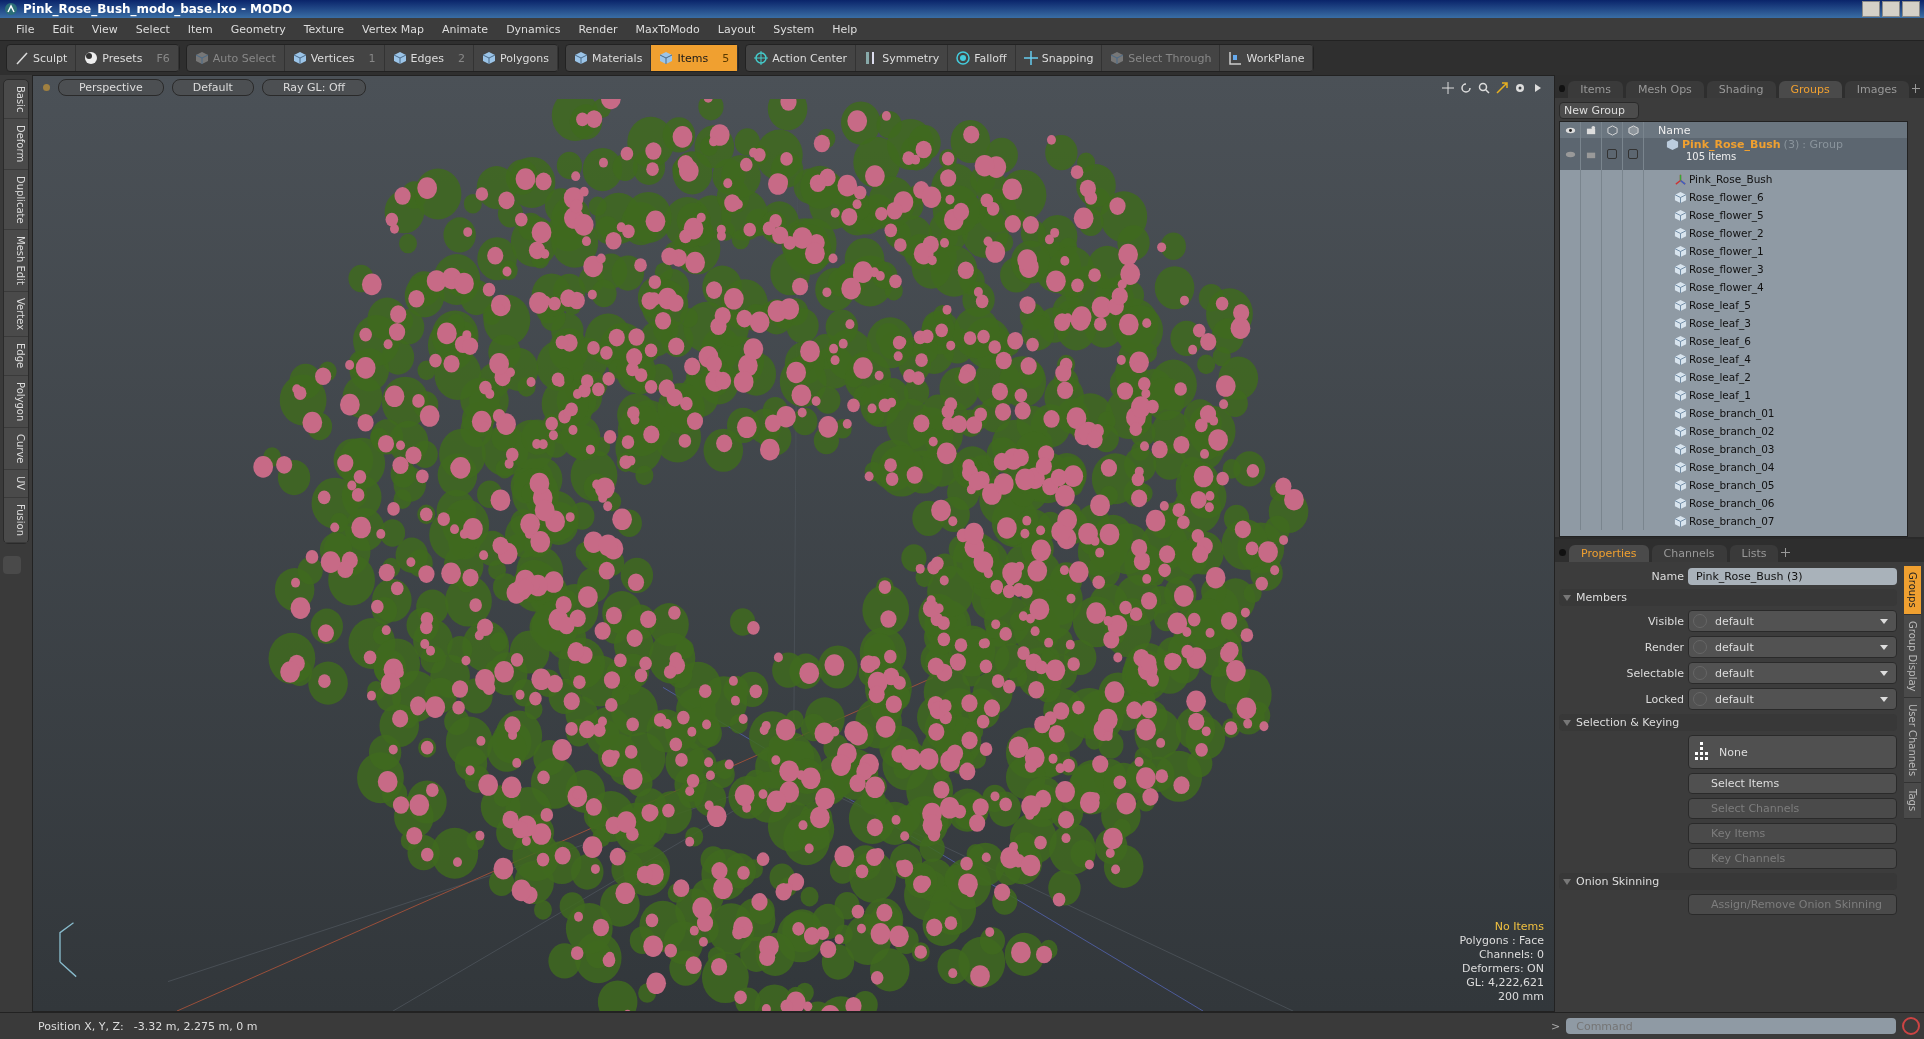 This screenshot has height=1039, width=1924. What do you see at coordinates (1726, 269) in the screenshot?
I see `tree-item: Rose_flower_3` at bounding box center [1726, 269].